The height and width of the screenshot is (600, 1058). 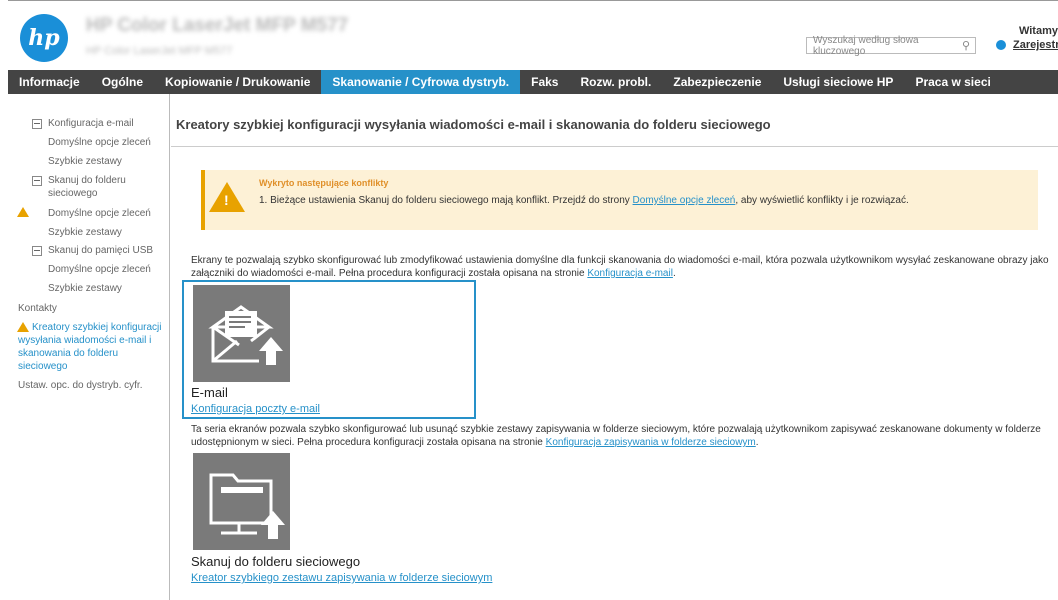 What do you see at coordinates (237, 82) in the screenshot?
I see `tab-kopiowanie: Kopiowanie / Drukowanie` at bounding box center [237, 82].